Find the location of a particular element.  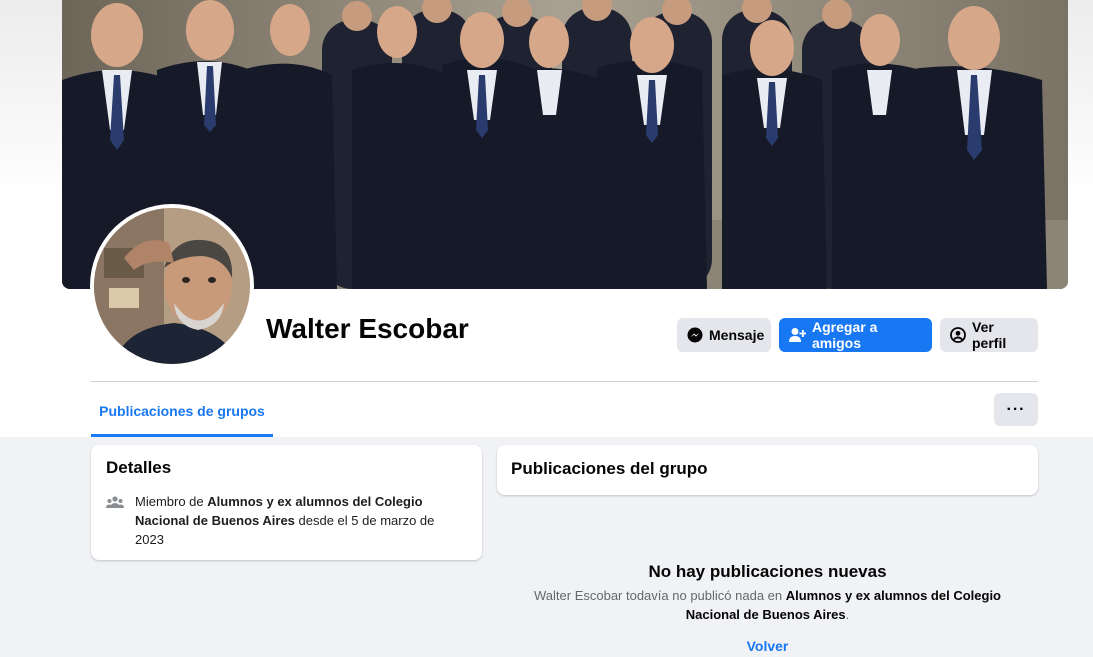

empty-state-suffix: . is located at coordinates (847, 614).